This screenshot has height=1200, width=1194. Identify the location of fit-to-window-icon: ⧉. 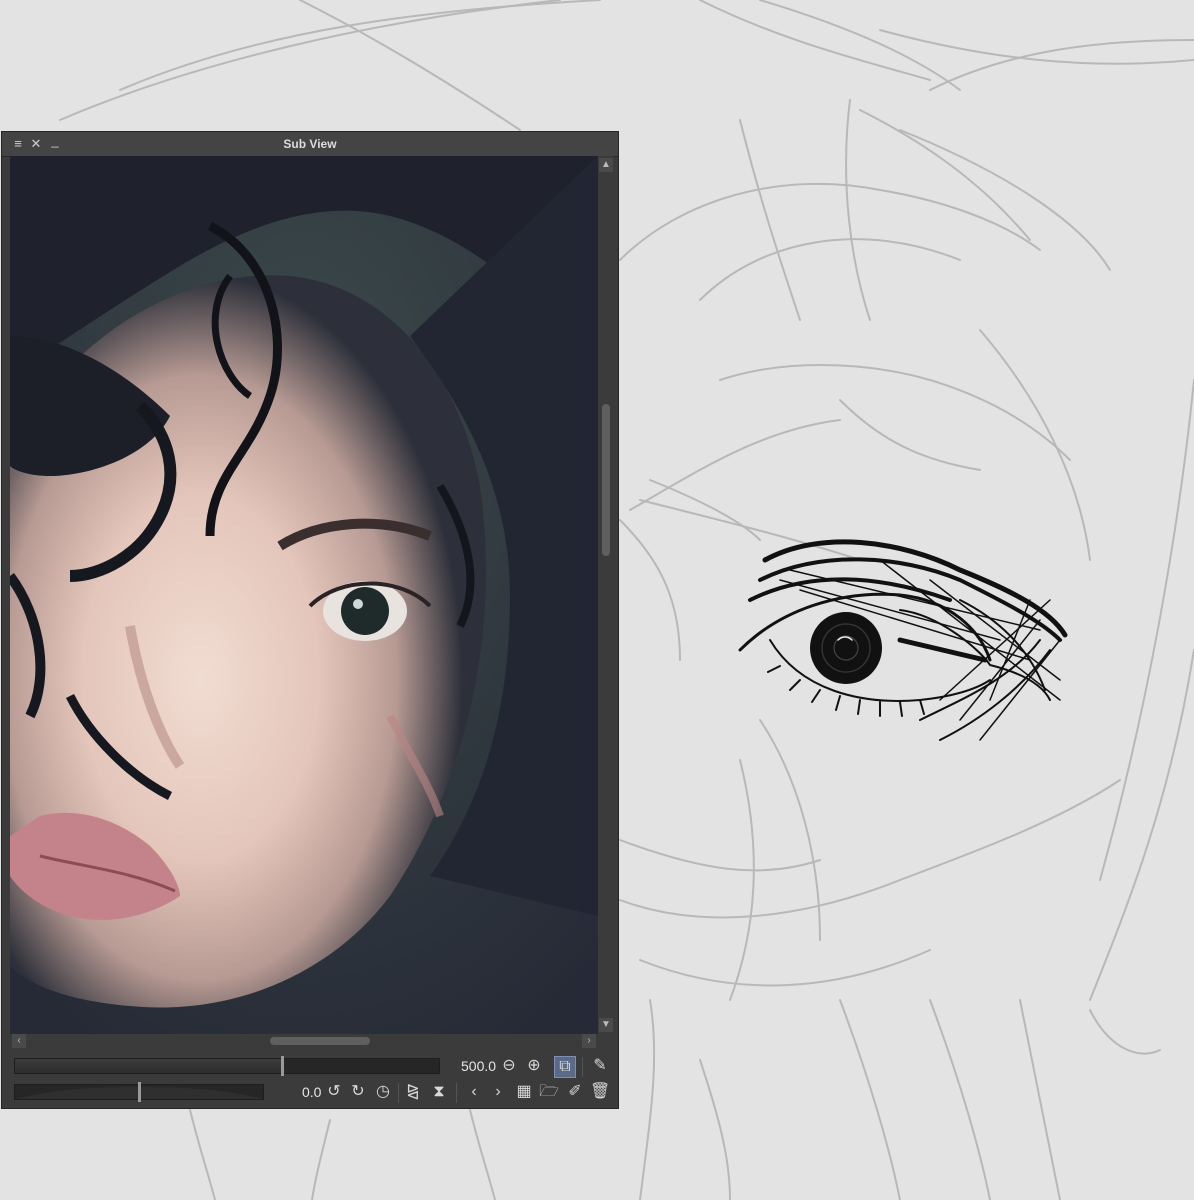
(565, 1067).